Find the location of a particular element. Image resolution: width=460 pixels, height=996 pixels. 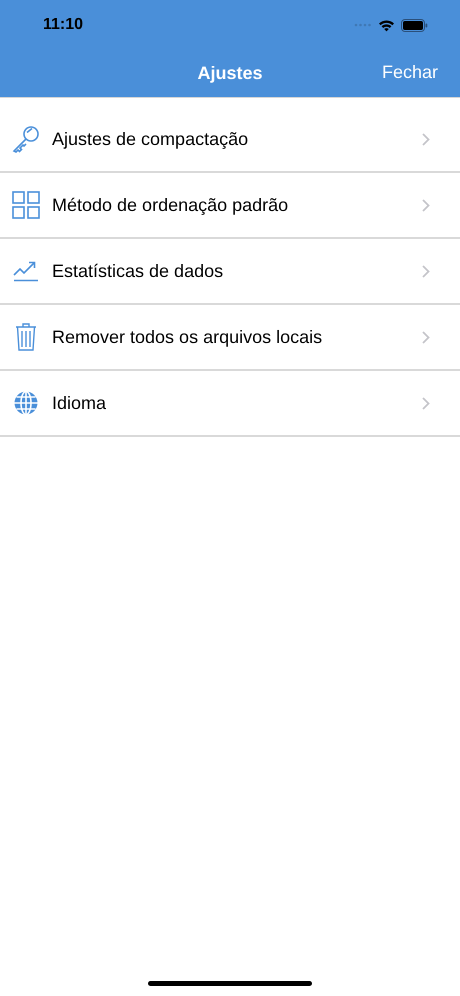

row-label: Estatísticas de dados is located at coordinates (138, 271).